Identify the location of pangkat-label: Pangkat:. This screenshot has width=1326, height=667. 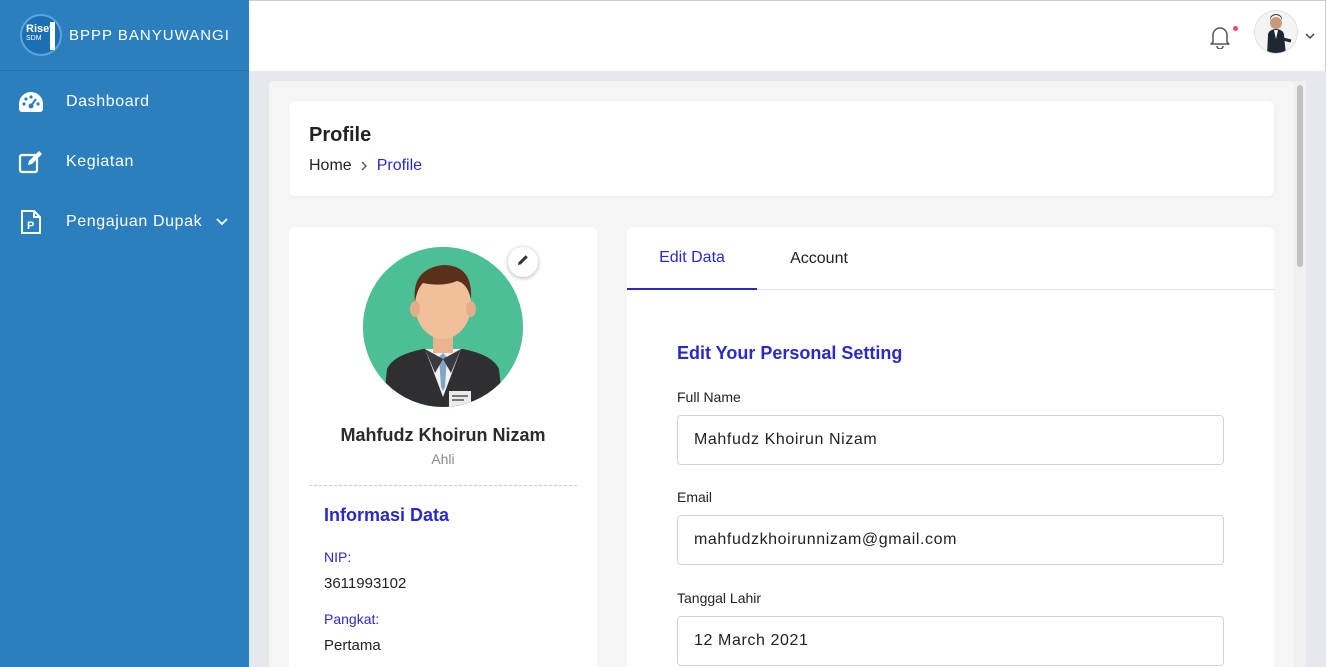
(352, 619).